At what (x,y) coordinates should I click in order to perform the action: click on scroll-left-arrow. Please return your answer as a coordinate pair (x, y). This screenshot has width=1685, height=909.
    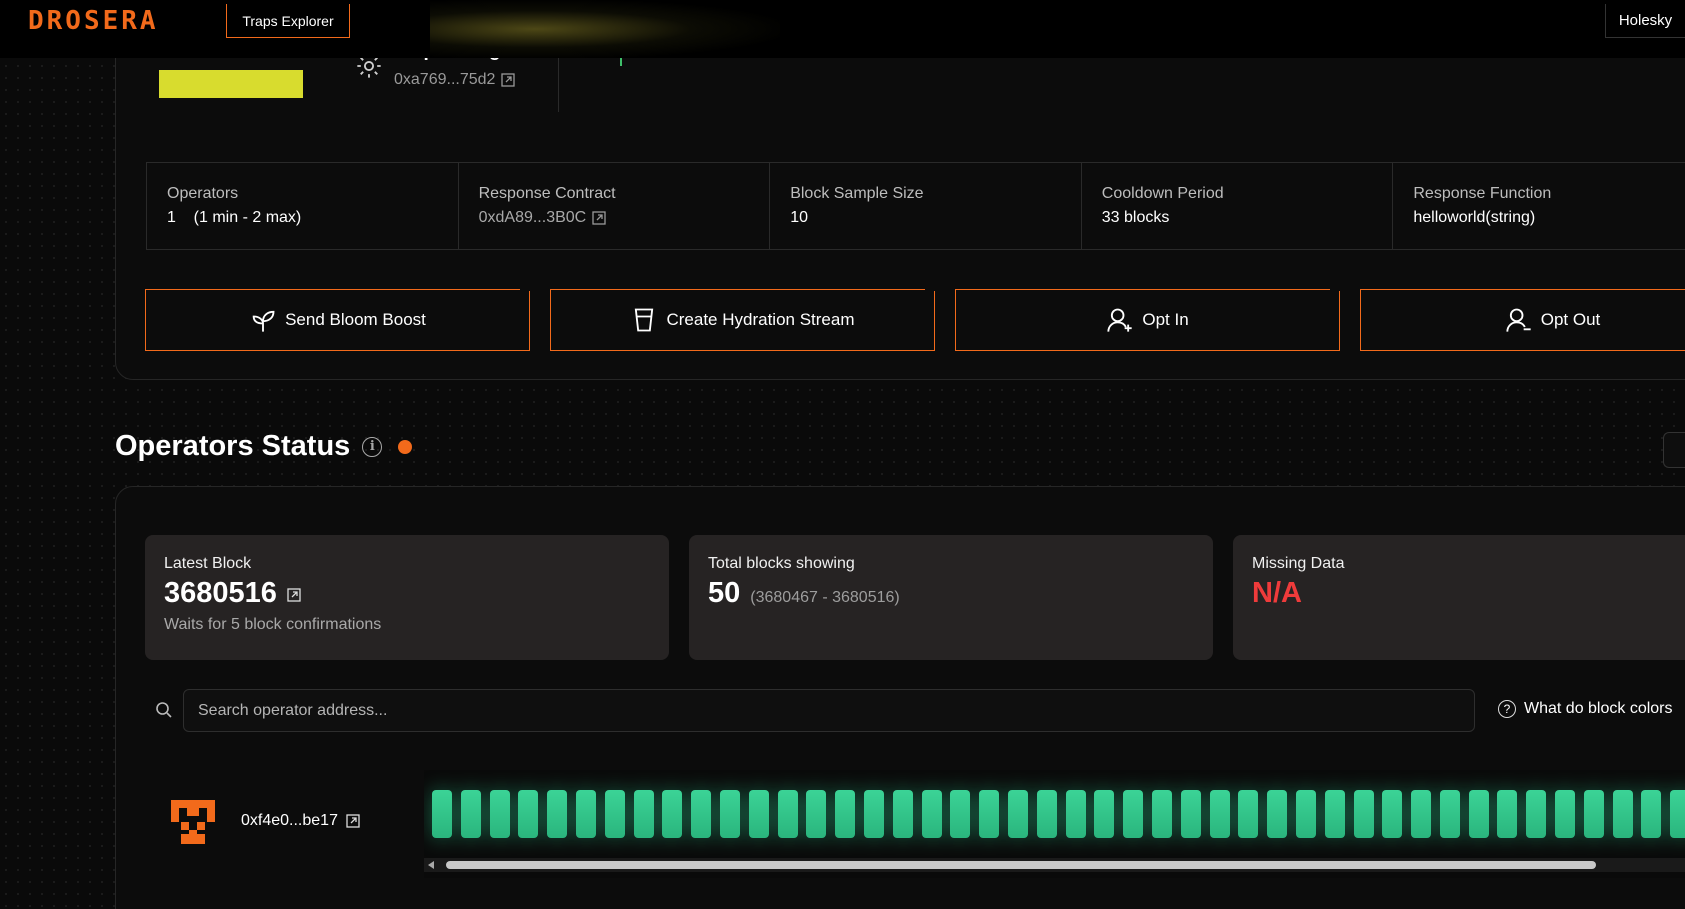
    Looking at the image, I should click on (431, 865).